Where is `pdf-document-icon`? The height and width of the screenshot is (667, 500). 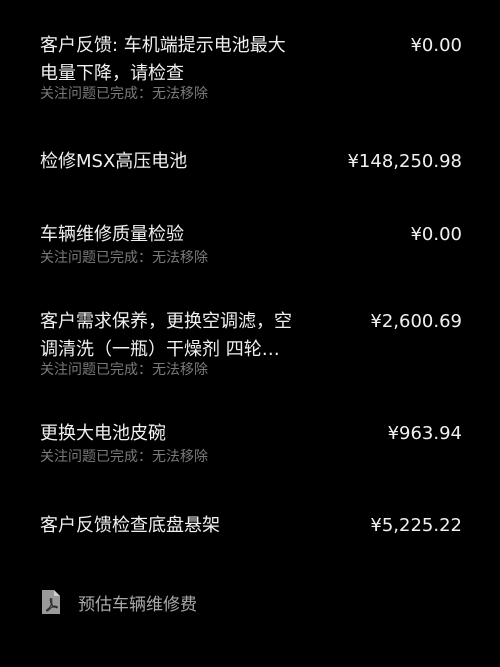 pdf-document-icon is located at coordinates (51, 602).